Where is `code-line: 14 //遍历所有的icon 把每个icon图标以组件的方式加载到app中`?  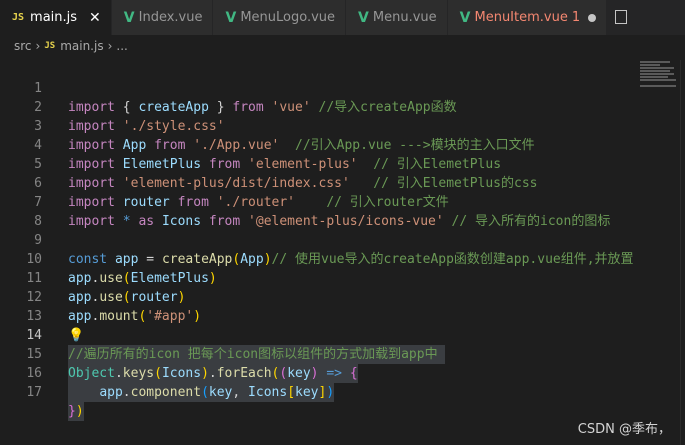 code-line: 14 //遍历所有的icon 把每个icon图标以组件的方式加载到app中 is located at coordinates (320, 335).